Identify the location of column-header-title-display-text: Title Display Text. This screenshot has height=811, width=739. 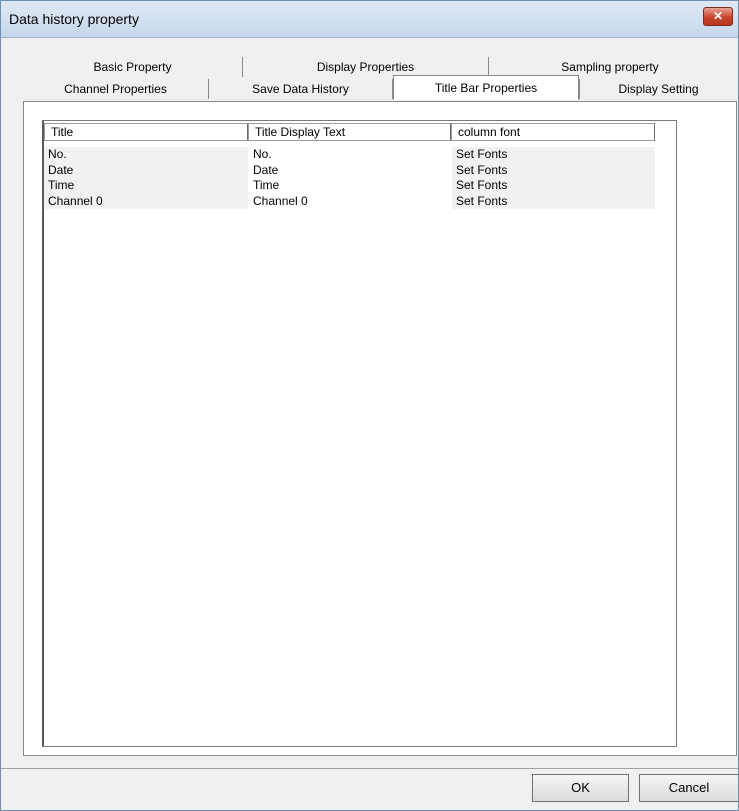
(349, 132).